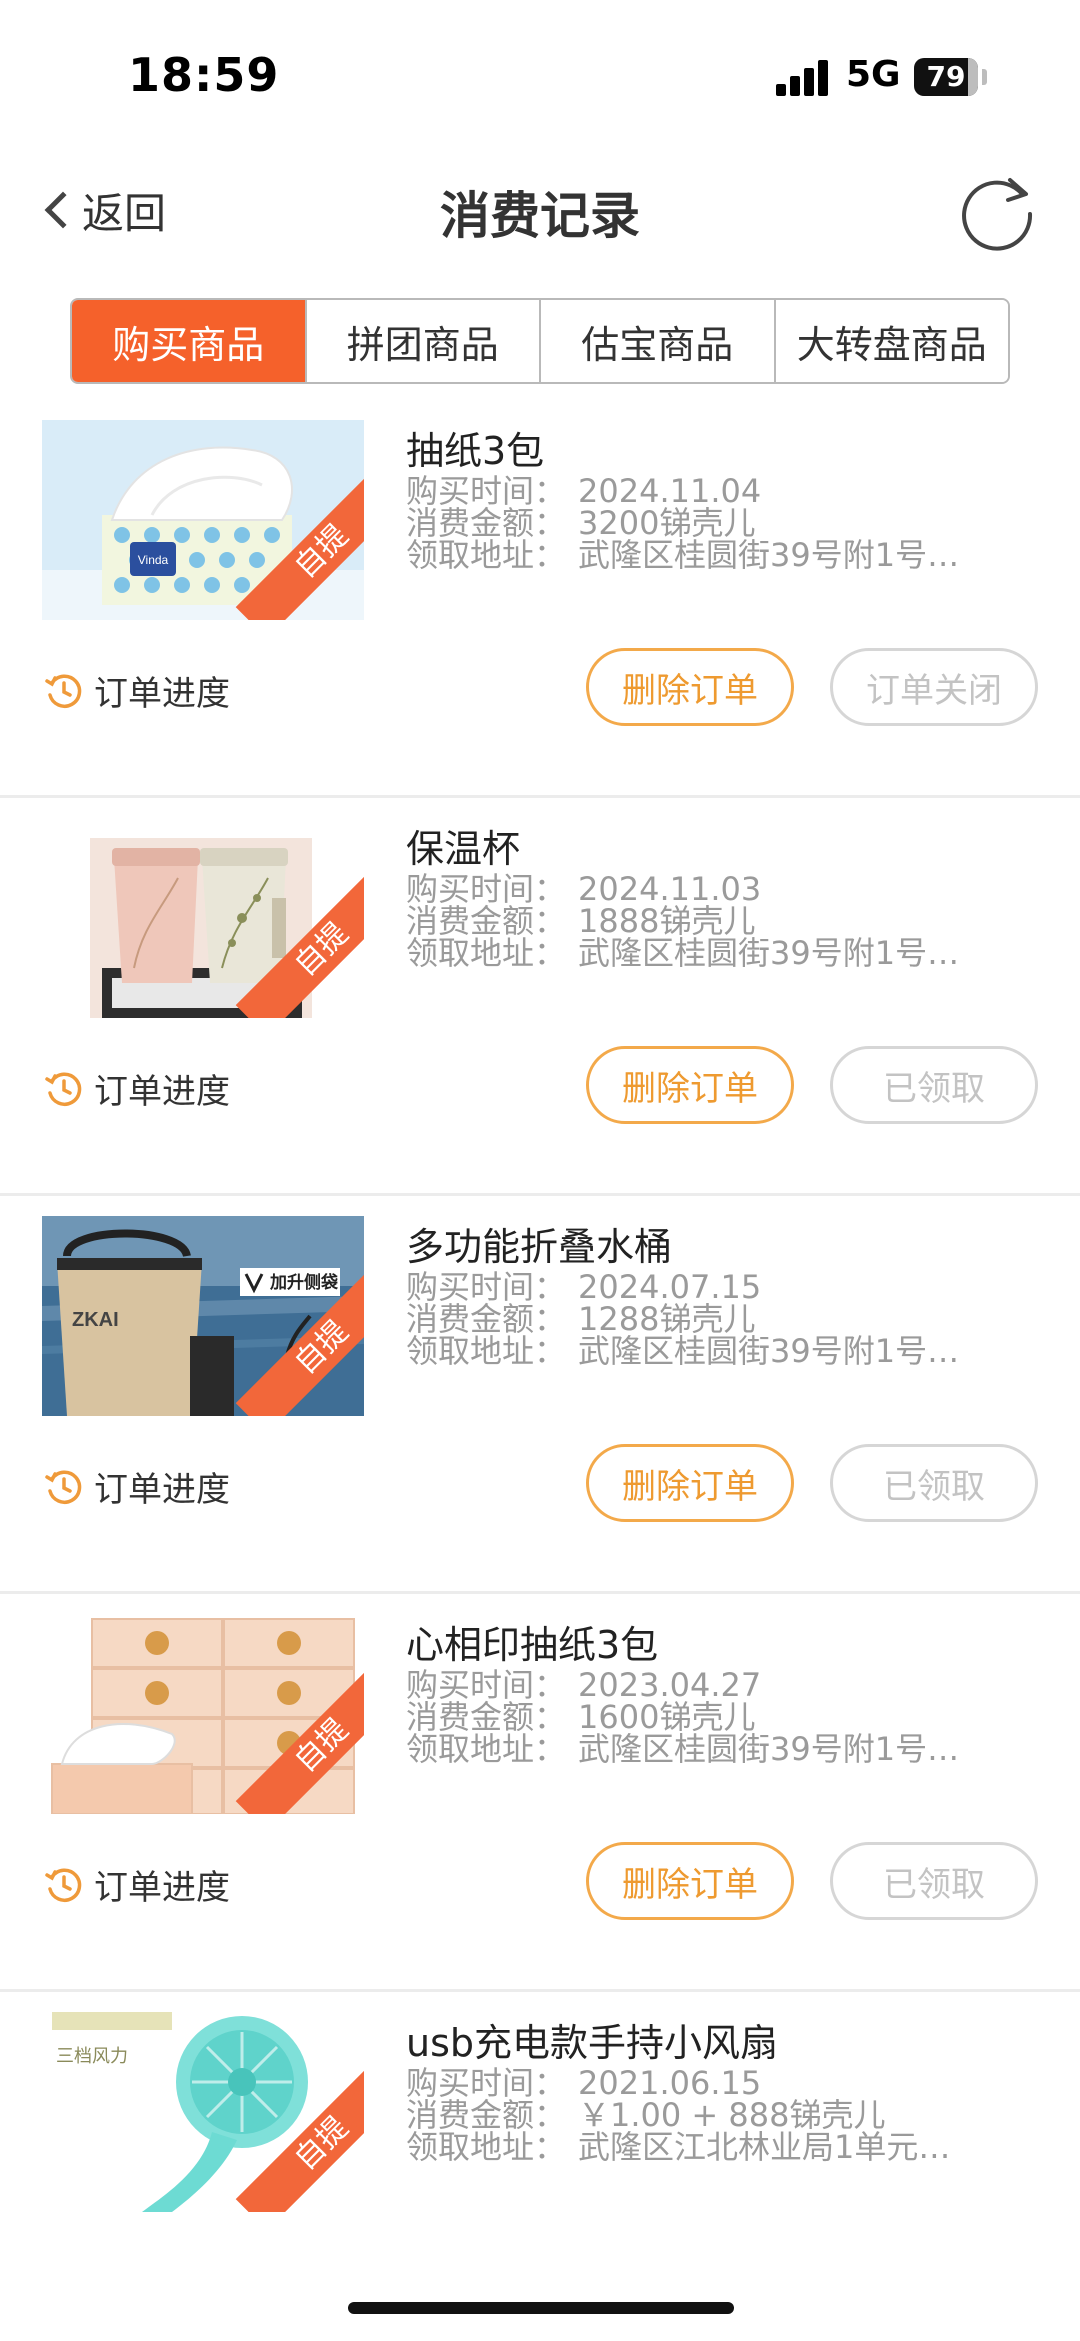 The image size is (1080, 2341). What do you see at coordinates (203, 2112) in the screenshot?
I see `product-image: 三档风力 自提` at bounding box center [203, 2112].